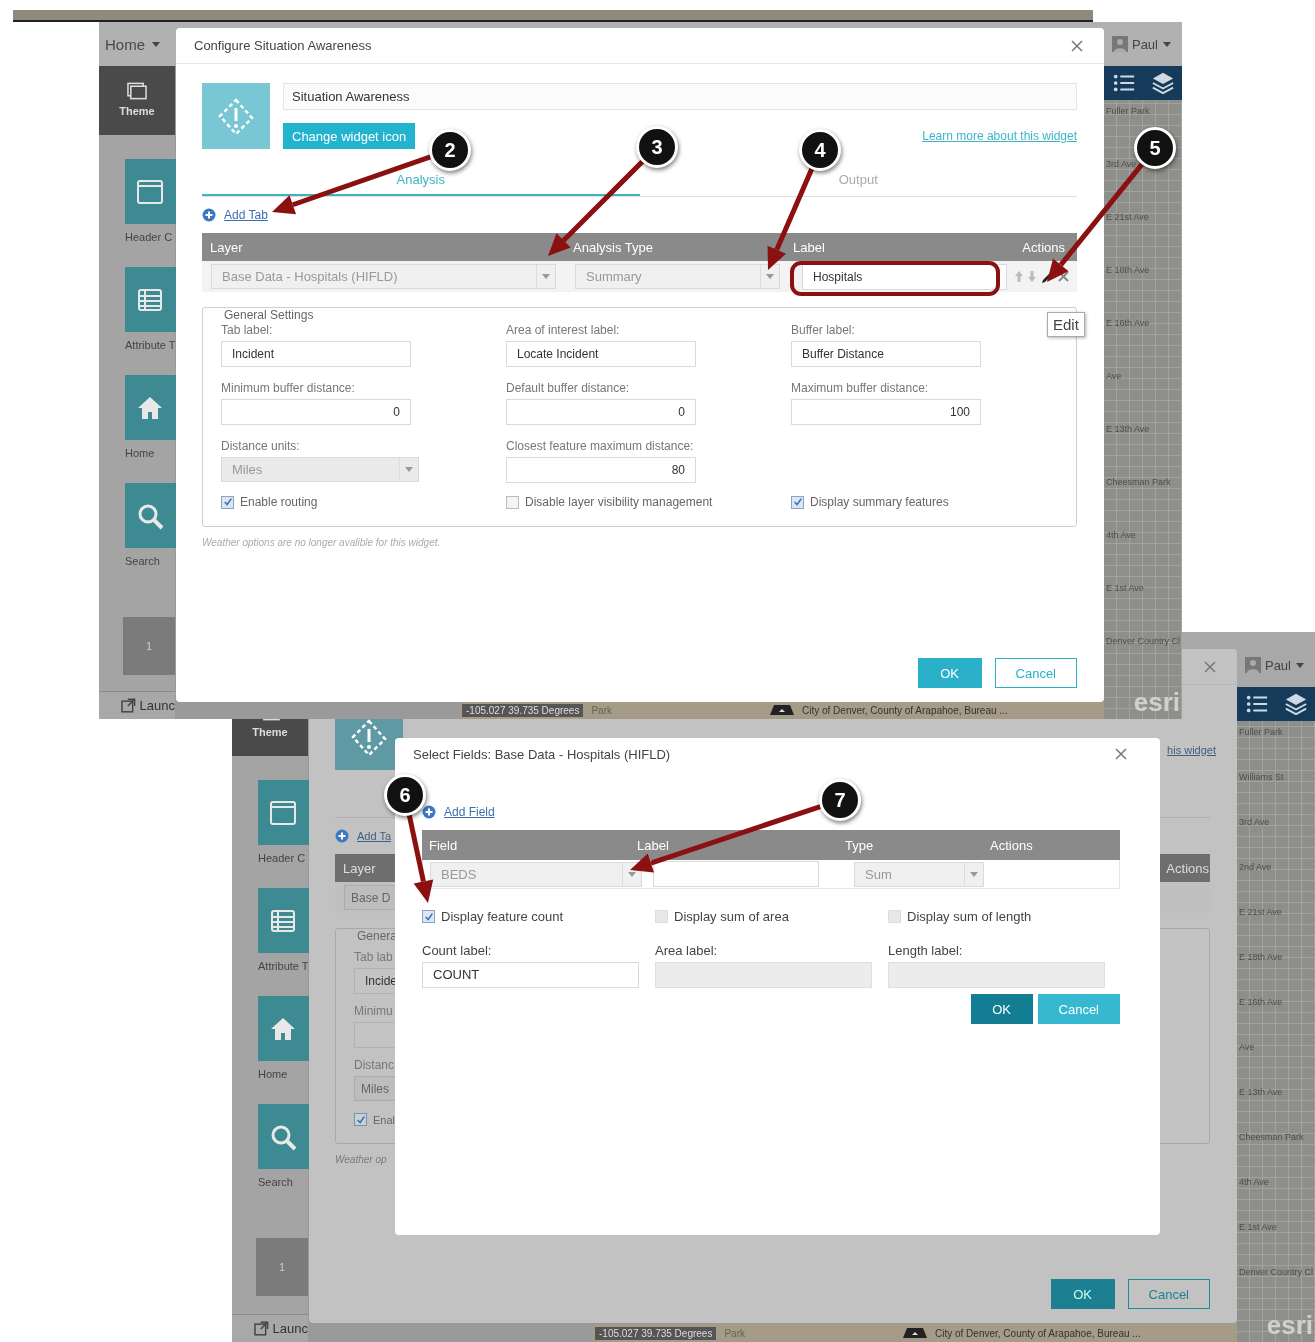 The width and height of the screenshot is (1315, 1342). I want to click on checkbox-label: Disable layer visibility management, so click(619, 502).